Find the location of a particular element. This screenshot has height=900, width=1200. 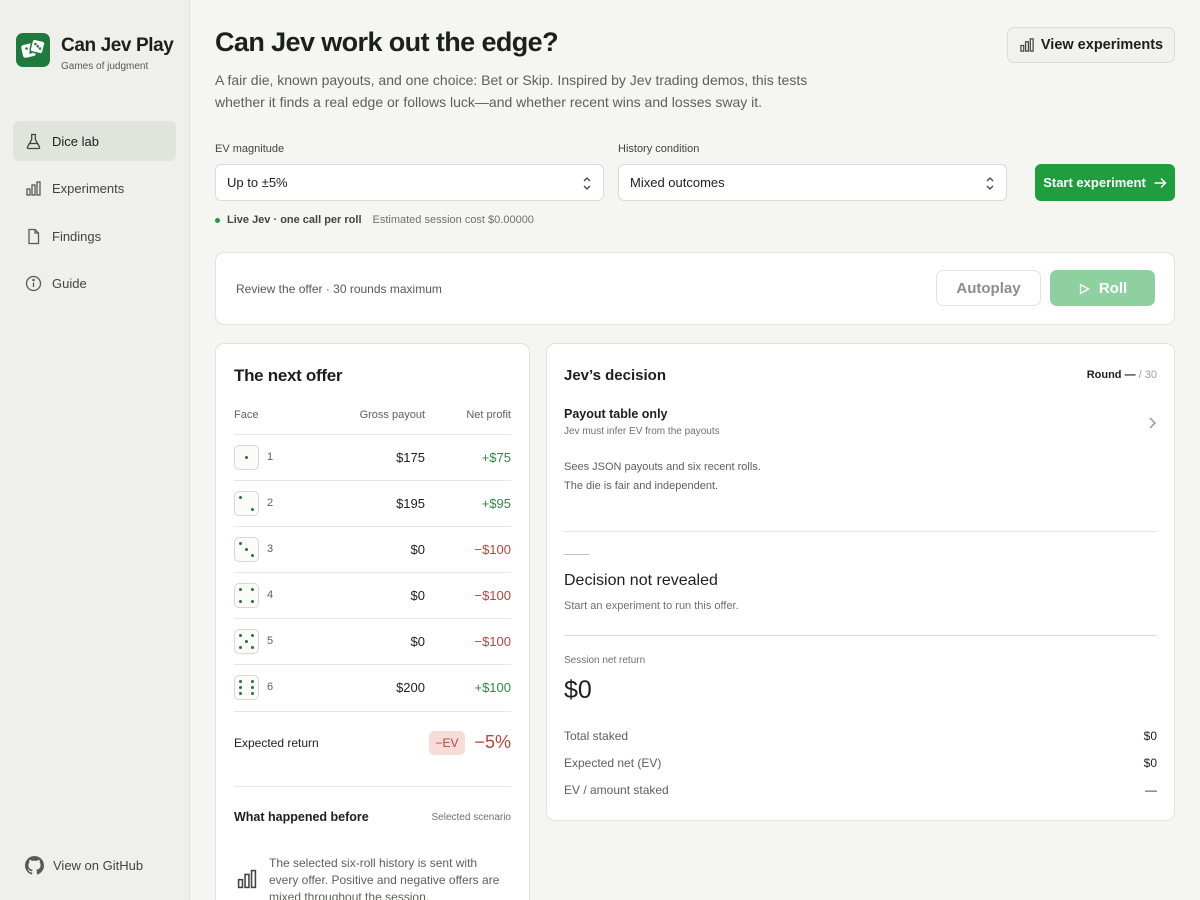

payout-table-title: Payout table only is located at coordinates (616, 414).